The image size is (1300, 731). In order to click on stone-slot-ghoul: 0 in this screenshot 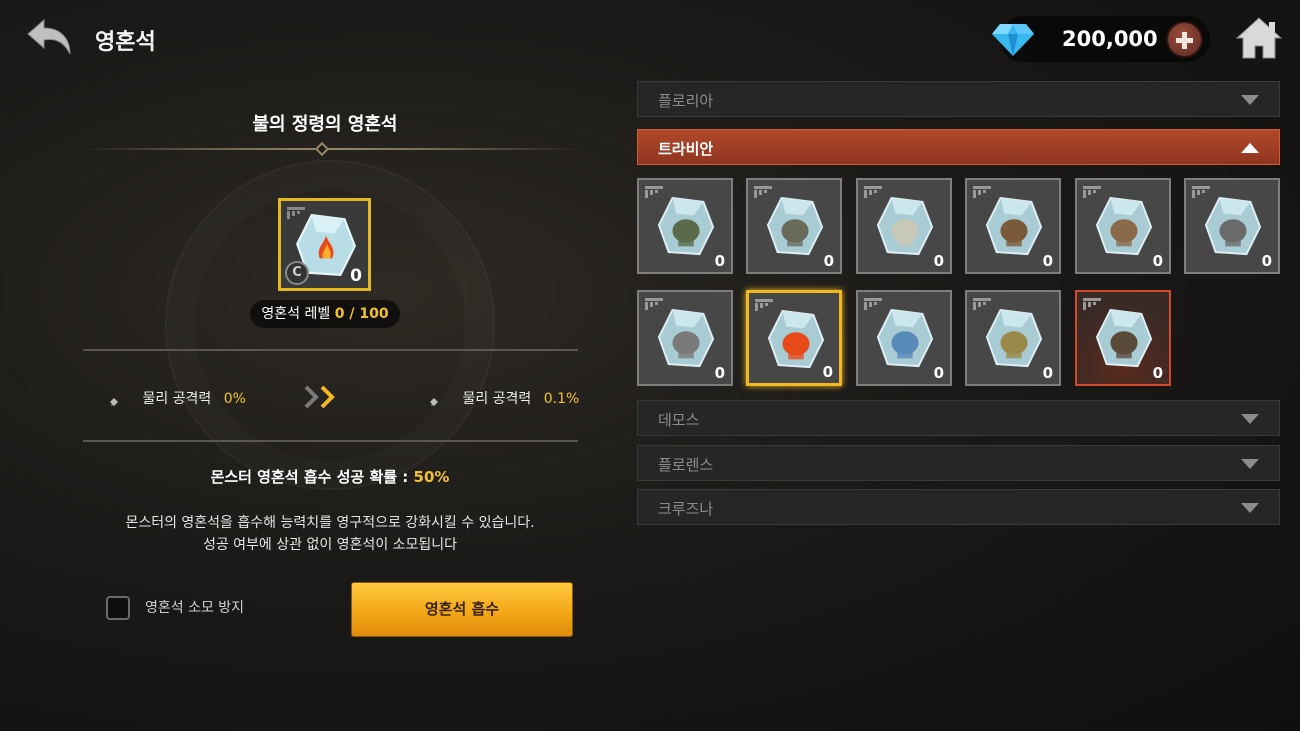, I will do `click(794, 226)`.